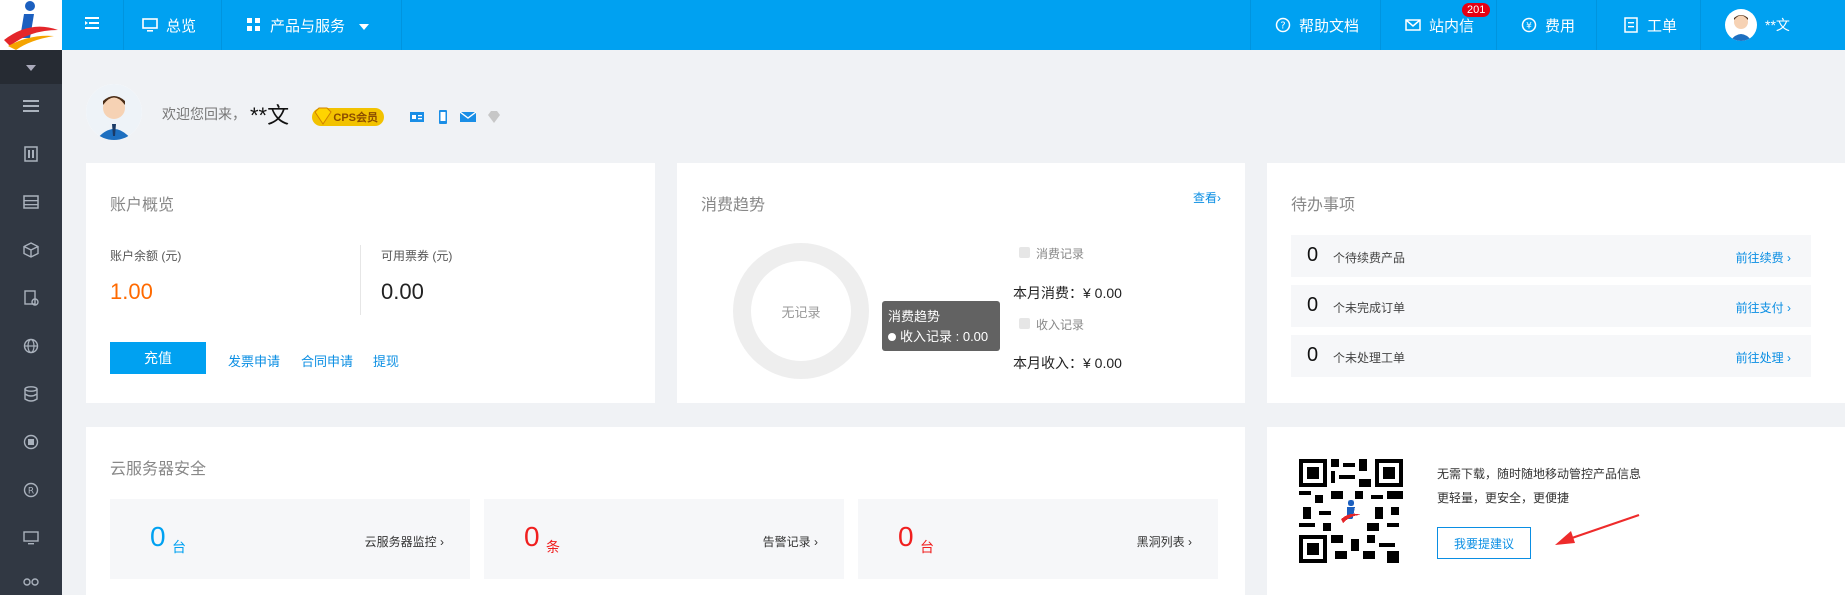 Image resolution: width=1845 pixels, height=595 pixels. What do you see at coordinates (941, 326) in the screenshot?
I see `chart-tooltip: 消费趋势 收入记录 : 0.00` at bounding box center [941, 326].